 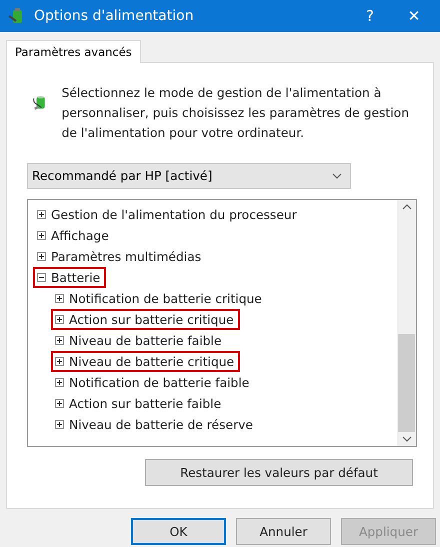 What do you see at coordinates (236, 113) in the screenshot?
I see `description-text: Sélectionnez le mode de gestion de l'alimentation à personnaliser, puis choisissez les paramètres de gestion de l'alimentation pour votre ordinateur.` at bounding box center [236, 113].